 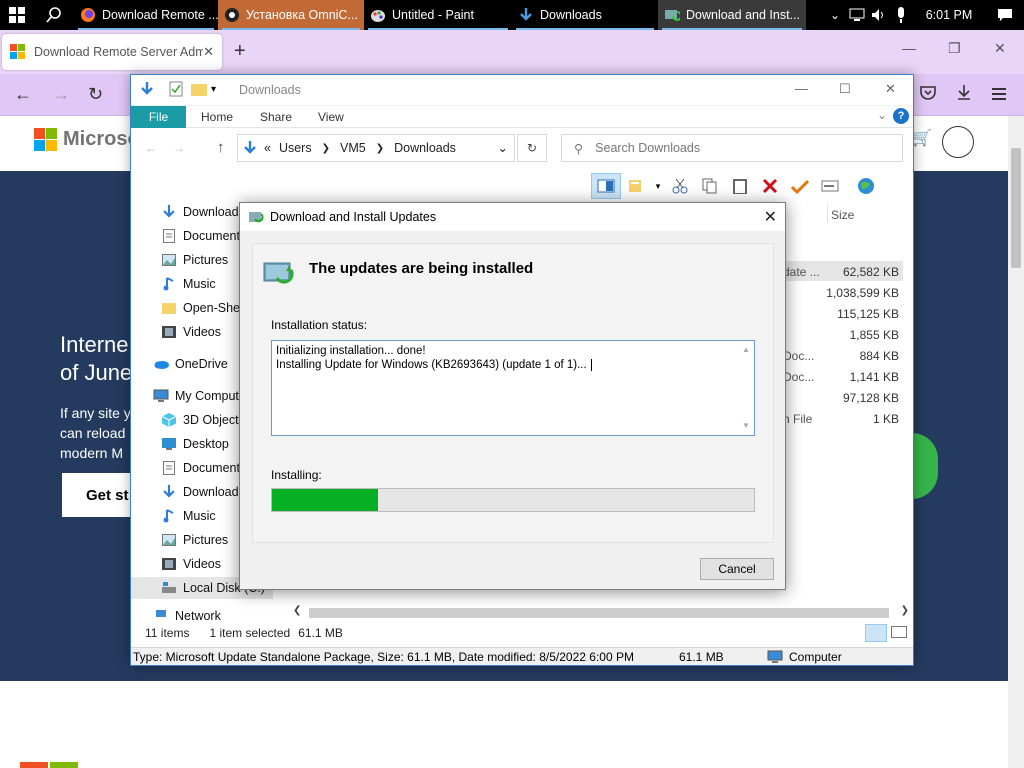 I want to click on page-scrollbar, so click(x=1016, y=442).